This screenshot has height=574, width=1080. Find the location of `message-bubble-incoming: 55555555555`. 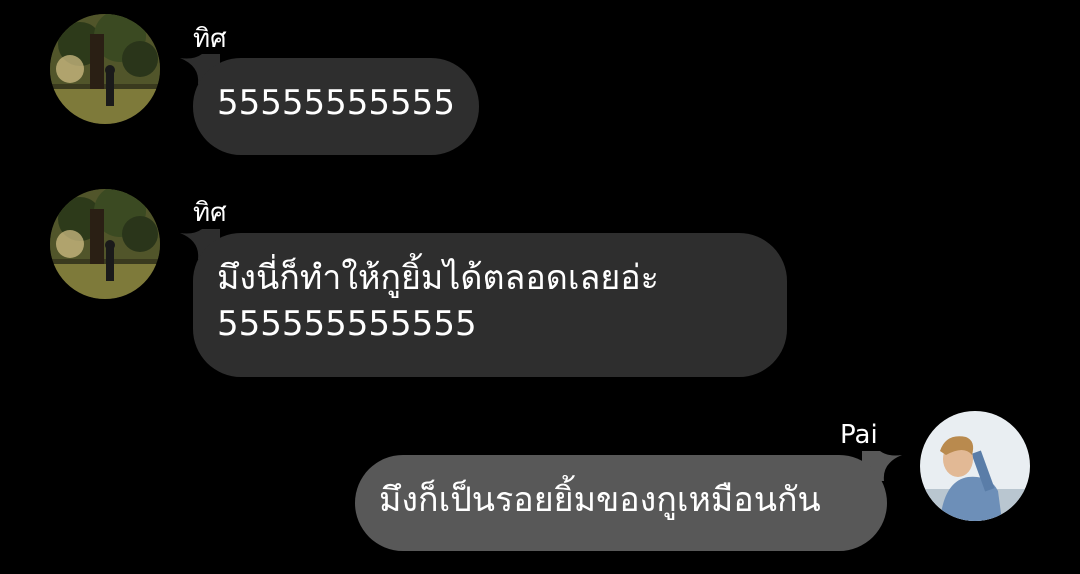

message-bubble-incoming: 55555555555 is located at coordinates (336, 106).